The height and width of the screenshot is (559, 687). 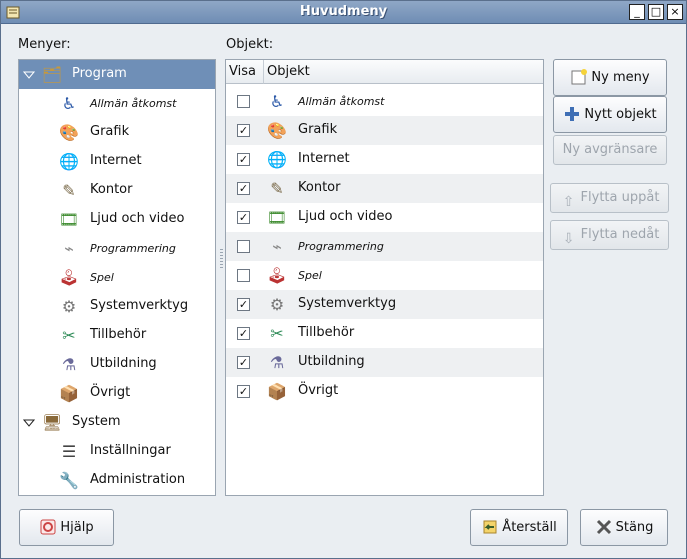 I want to click on tree-item-utbildning: ⚗ Utbildning, so click(x=117, y=364).